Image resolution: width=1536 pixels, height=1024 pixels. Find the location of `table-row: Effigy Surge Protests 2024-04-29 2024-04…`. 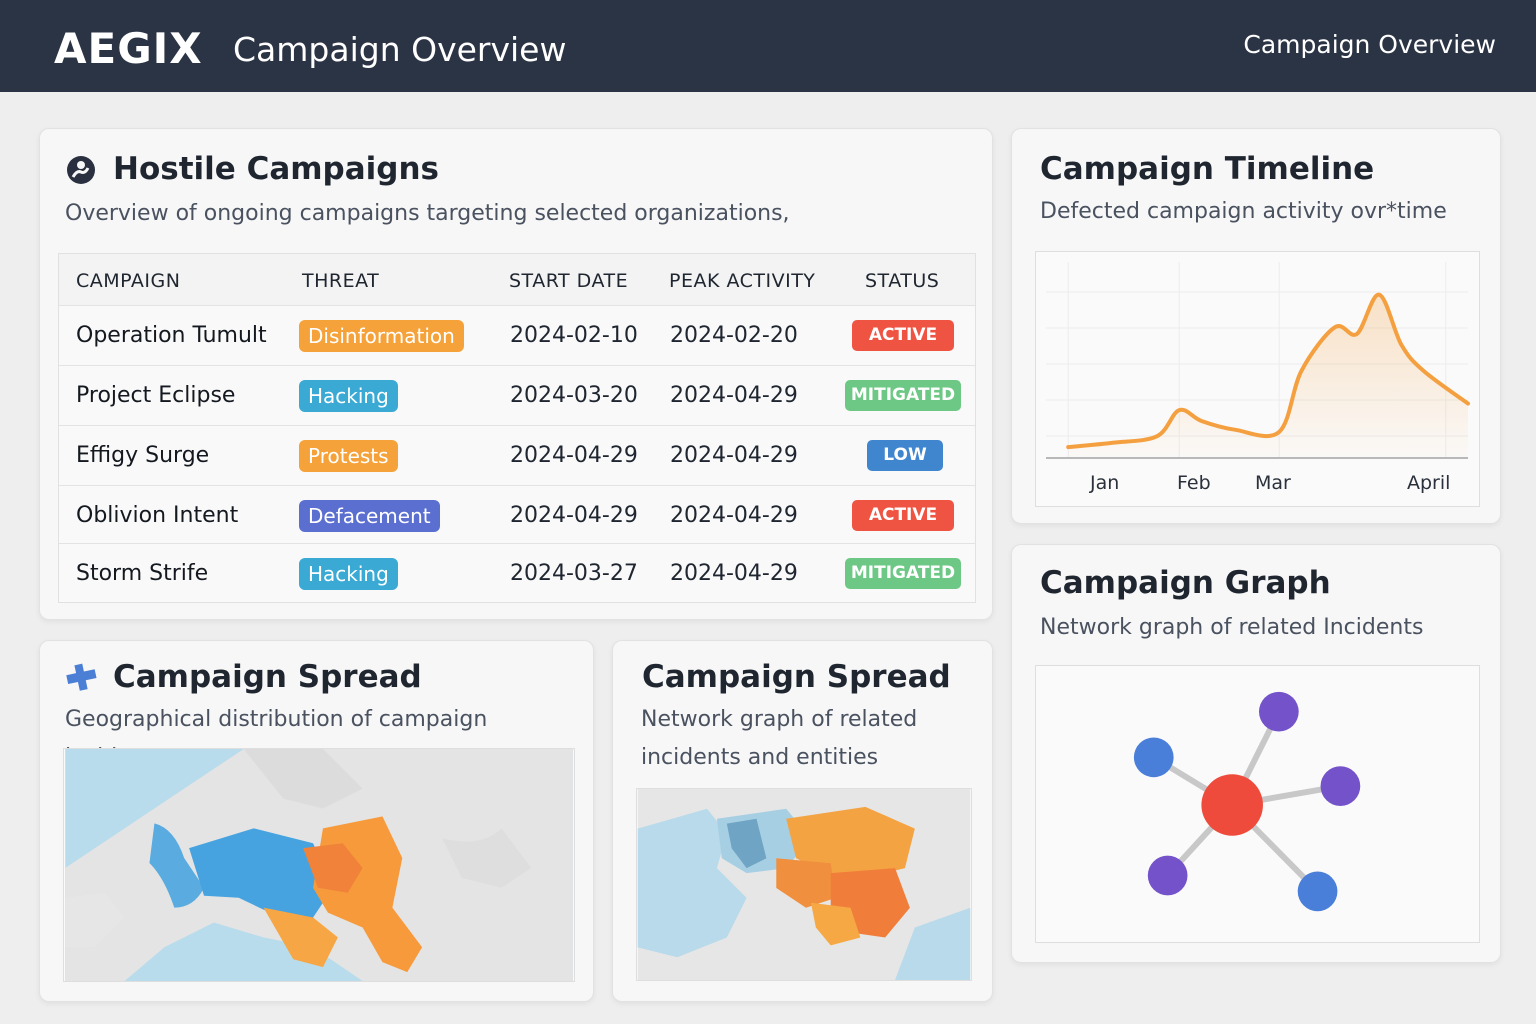

table-row: Effigy Surge Protests 2024-04-29 2024-04… is located at coordinates (517, 456).